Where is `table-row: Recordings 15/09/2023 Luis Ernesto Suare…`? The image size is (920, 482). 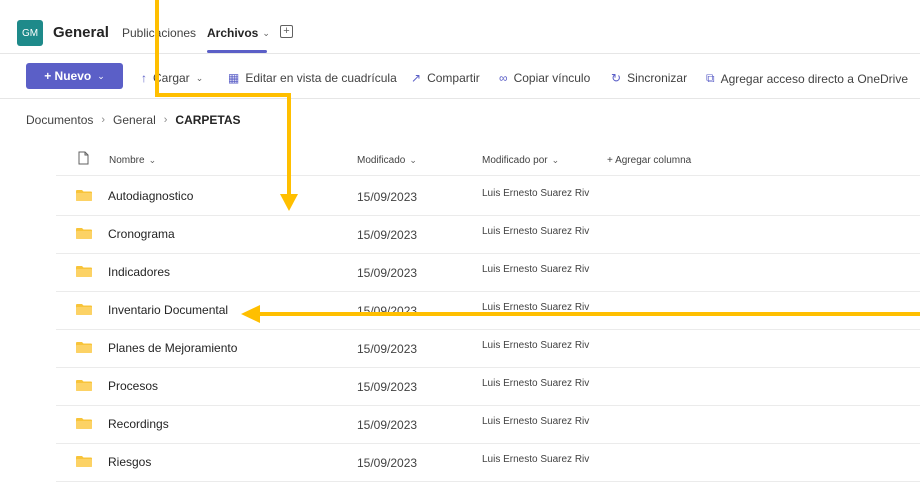
table-row: Recordings 15/09/2023 Luis Ernesto Suare… is located at coordinates (488, 424).